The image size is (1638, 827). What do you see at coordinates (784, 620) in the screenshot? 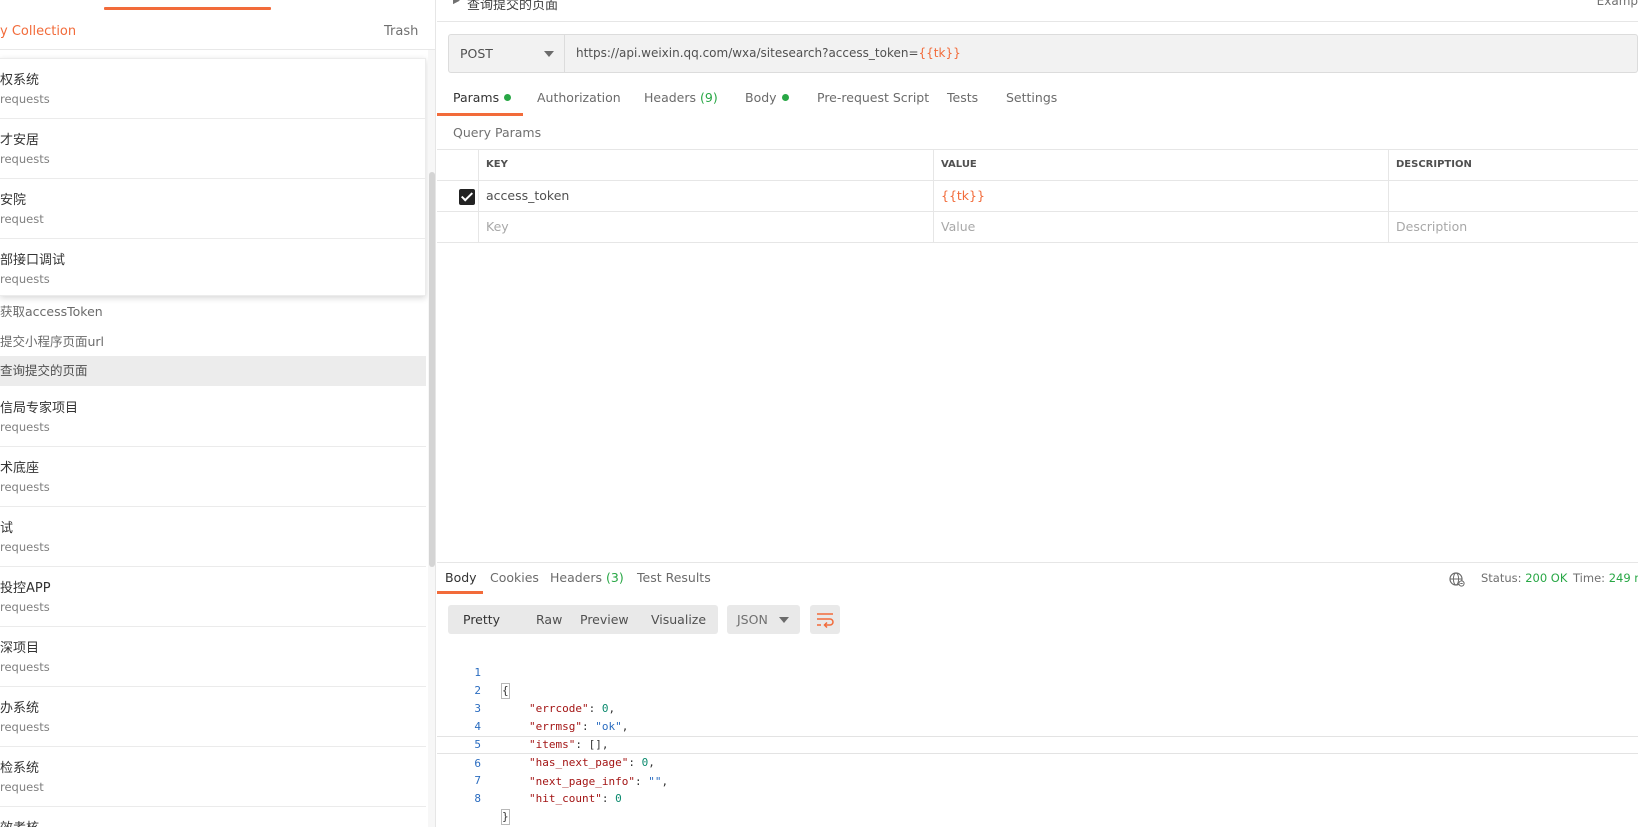
I see `chevron-down-icon` at bounding box center [784, 620].